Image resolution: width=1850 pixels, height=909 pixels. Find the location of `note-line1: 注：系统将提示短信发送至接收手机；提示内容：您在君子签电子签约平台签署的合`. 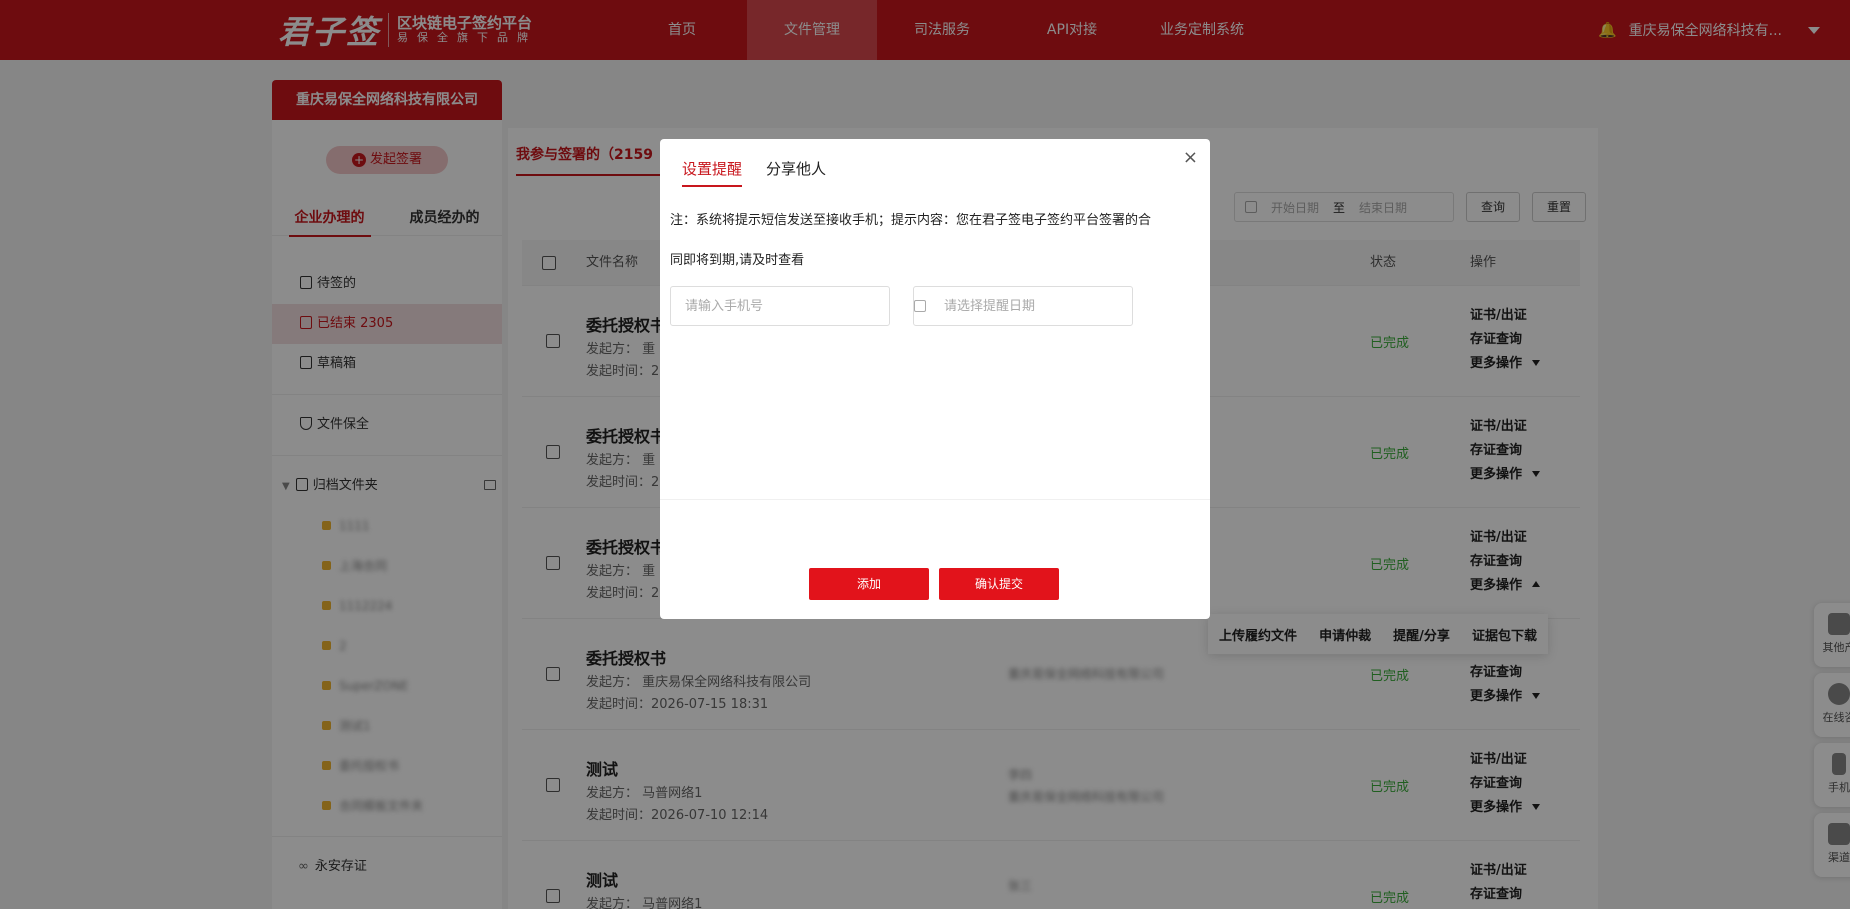

note-line1: 注：系统将提示短信发送至接收手机；提示内容：您在君子签电子签约平台签署的合 is located at coordinates (911, 220).